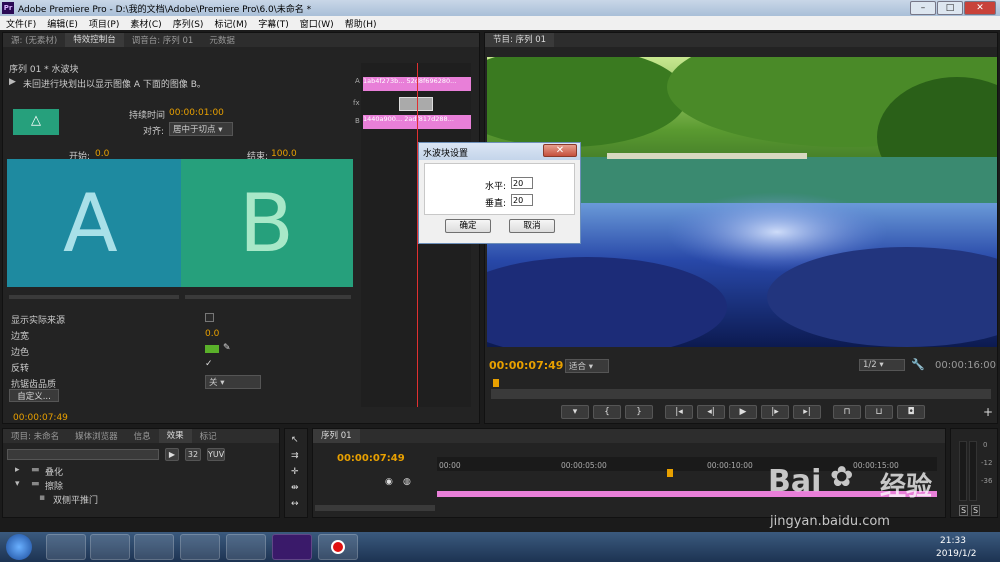 The height and width of the screenshot is (562, 1000). Describe the element at coordinates (154, 547) in the screenshot. I see `taskbar-qq-icon` at that location.